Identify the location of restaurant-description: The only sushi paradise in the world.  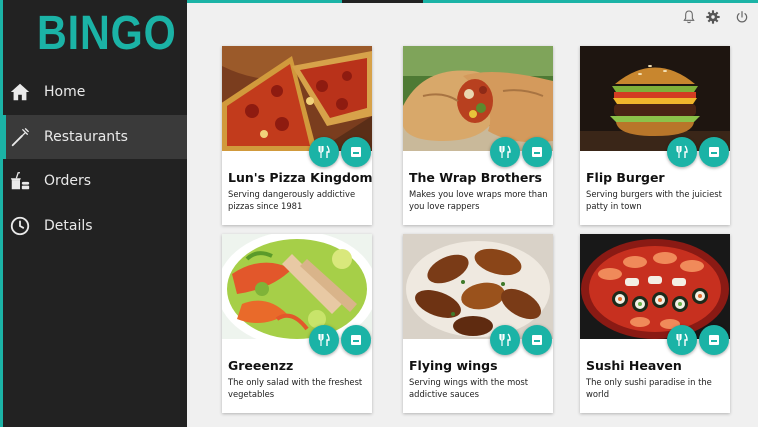
(649, 388).